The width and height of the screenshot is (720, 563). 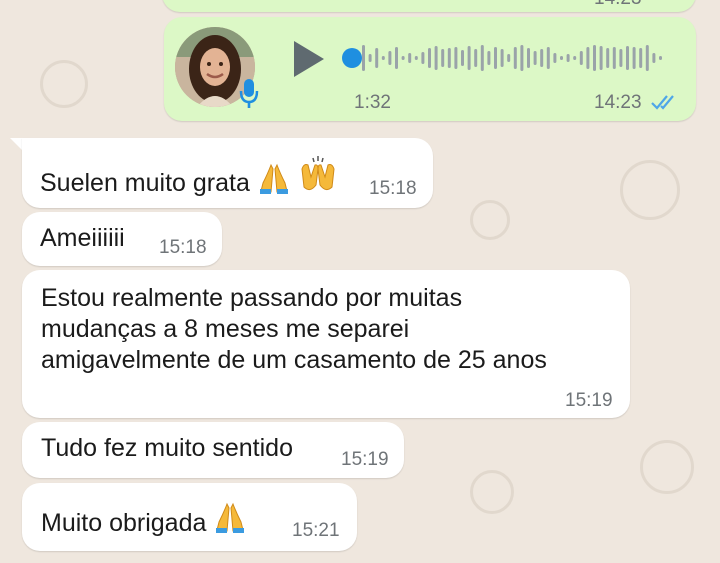 I want to click on microphone-icon, so click(x=249, y=93).